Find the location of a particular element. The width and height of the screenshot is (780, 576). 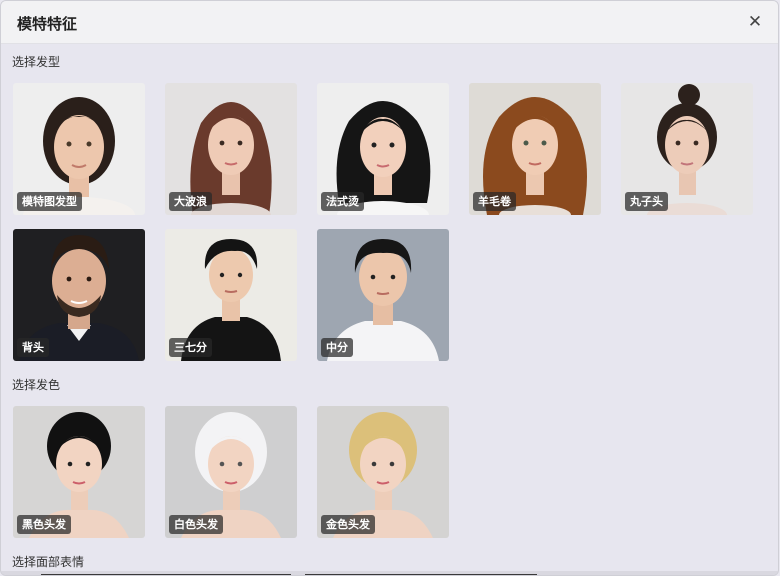

hairstyle-option-big-waves: 大波浪 is located at coordinates (231, 149).